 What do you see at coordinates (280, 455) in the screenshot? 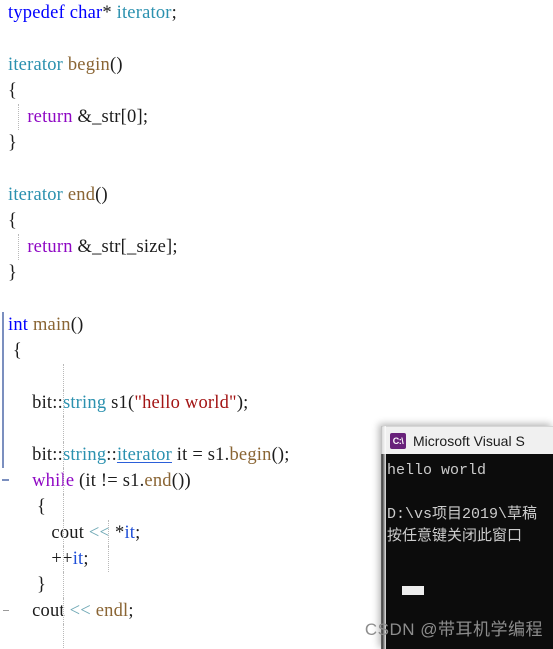
I see `code-token: ();` at bounding box center [280, 455].